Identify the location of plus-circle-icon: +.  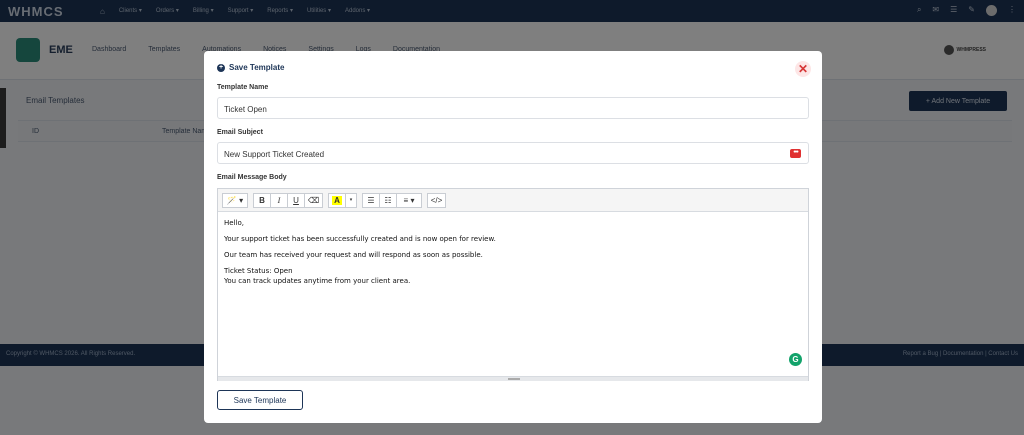
(221, 67).